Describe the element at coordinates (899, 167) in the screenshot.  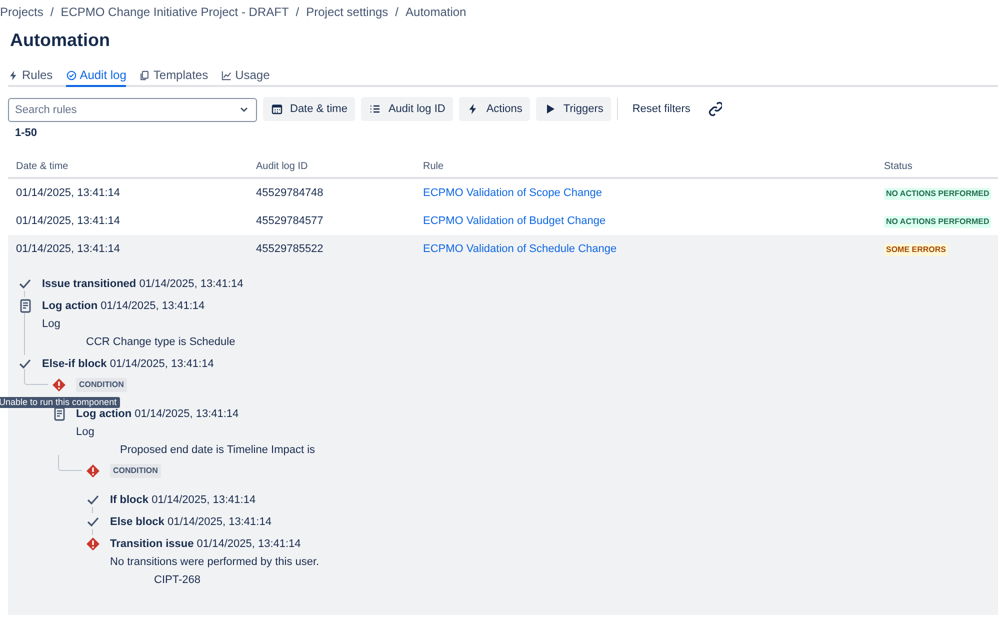
I see `column-header: Status` at that location.